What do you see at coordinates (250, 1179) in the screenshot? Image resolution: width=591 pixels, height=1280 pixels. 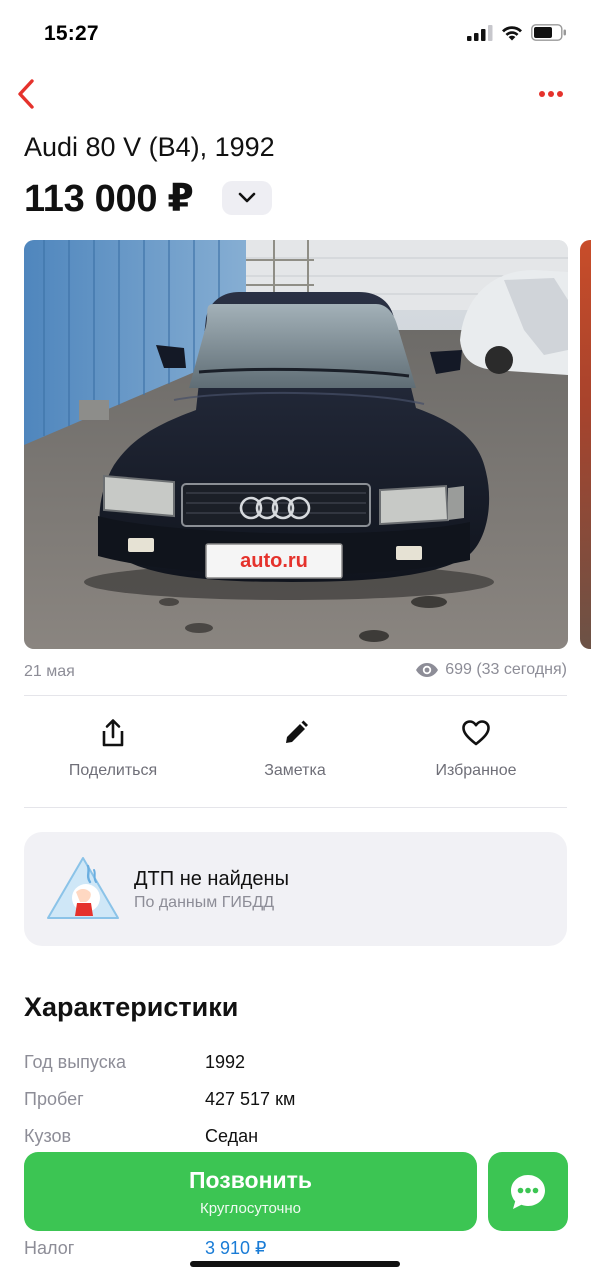 I see `call-button-label: Позвонить` at bounding box center [250, 1179].